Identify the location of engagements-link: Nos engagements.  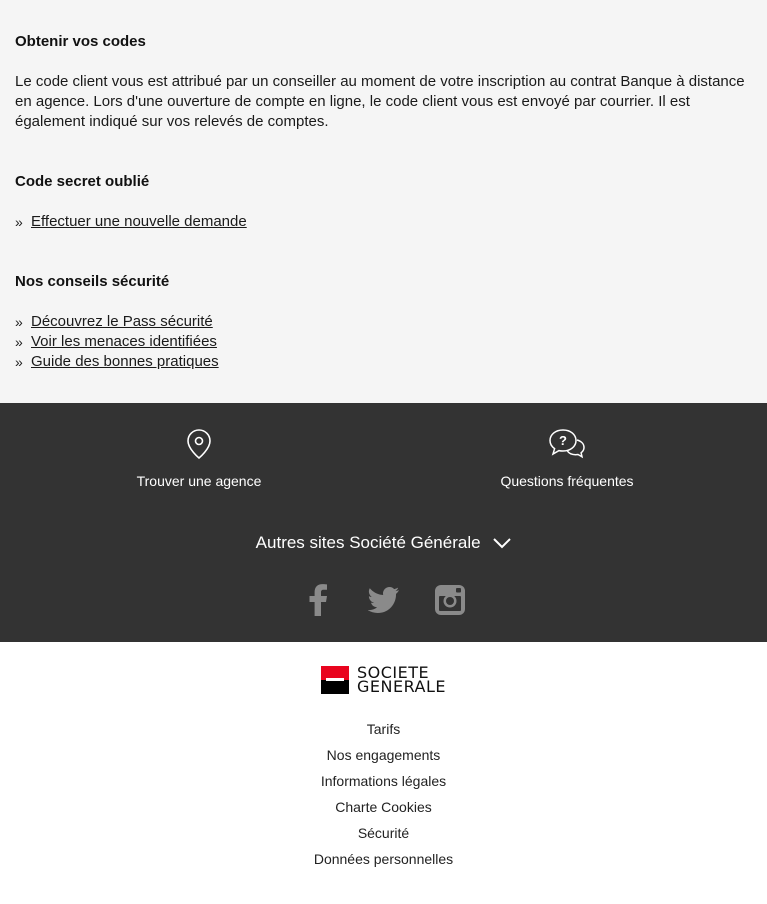
(384, 755).